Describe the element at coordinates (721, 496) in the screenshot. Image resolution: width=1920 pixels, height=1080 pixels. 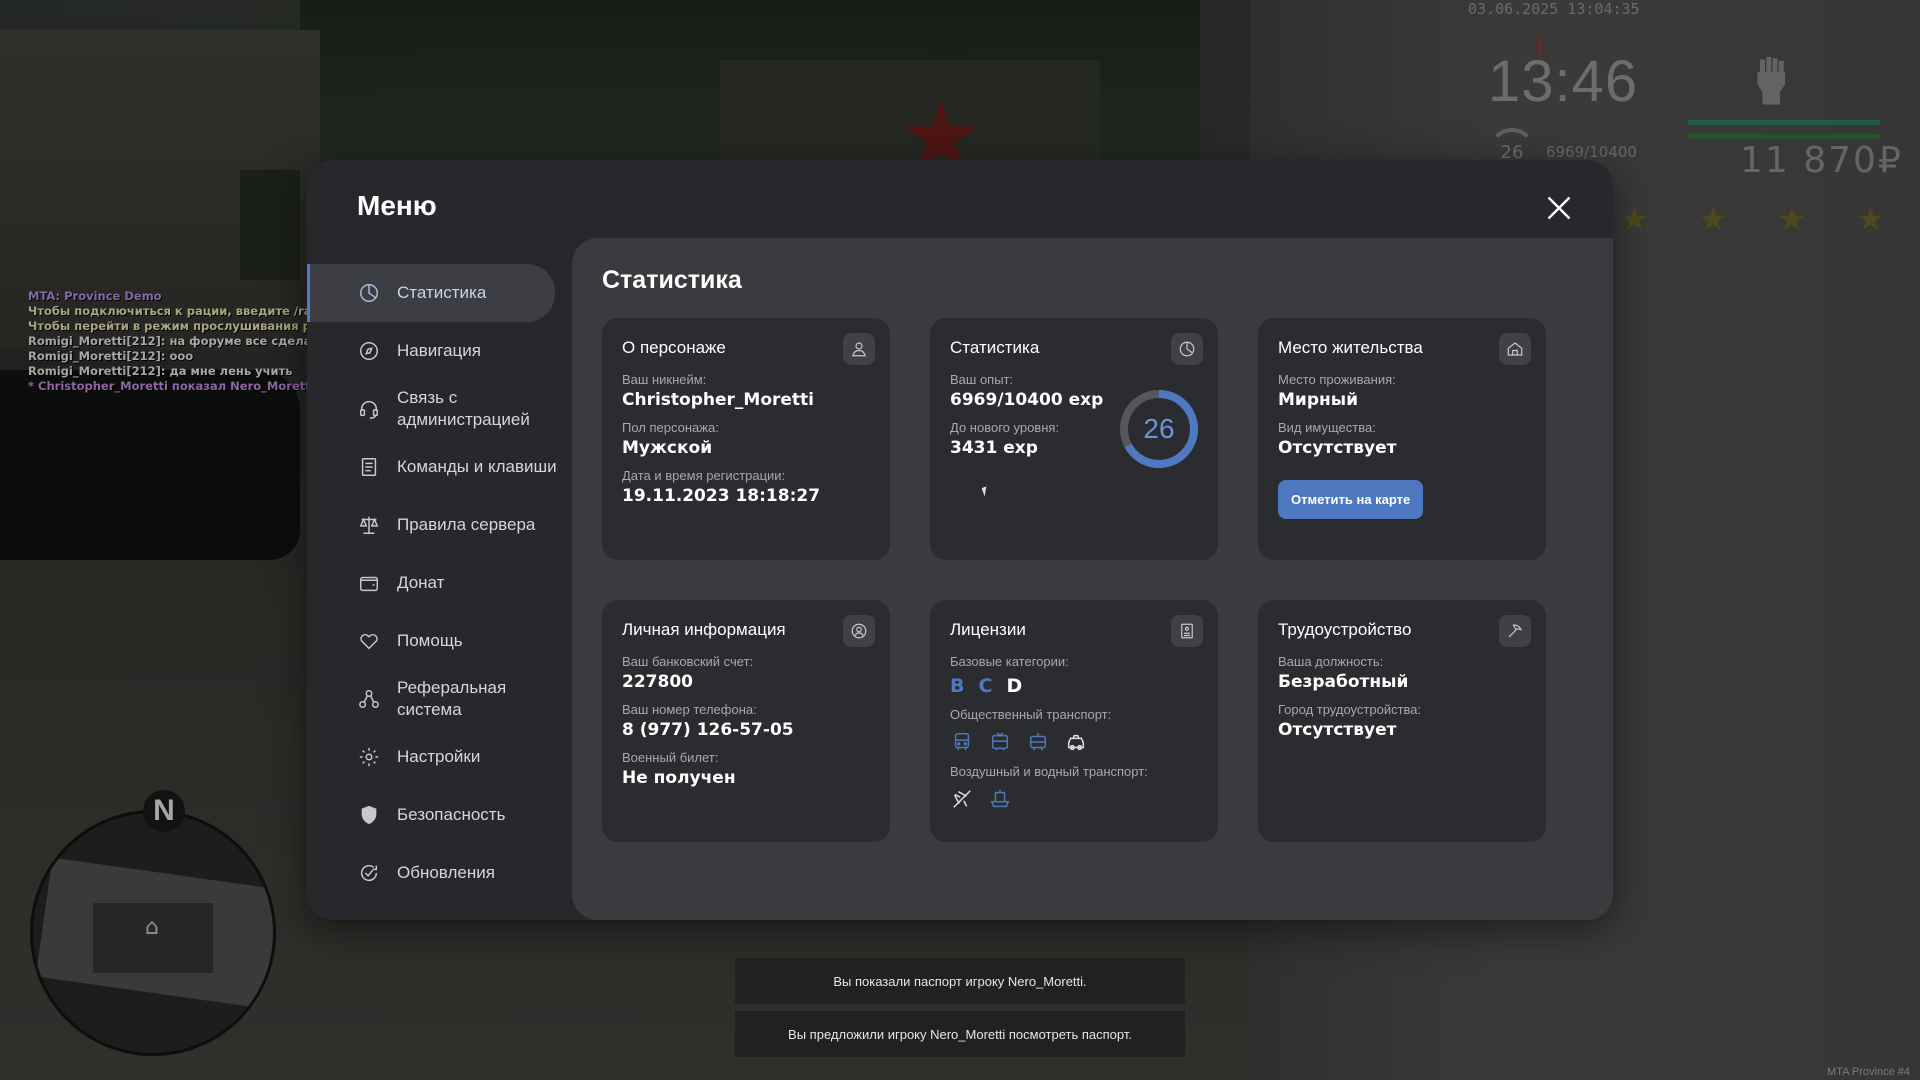
I see `registration-date-value: 19.11.2023 18:18:27` at that location.